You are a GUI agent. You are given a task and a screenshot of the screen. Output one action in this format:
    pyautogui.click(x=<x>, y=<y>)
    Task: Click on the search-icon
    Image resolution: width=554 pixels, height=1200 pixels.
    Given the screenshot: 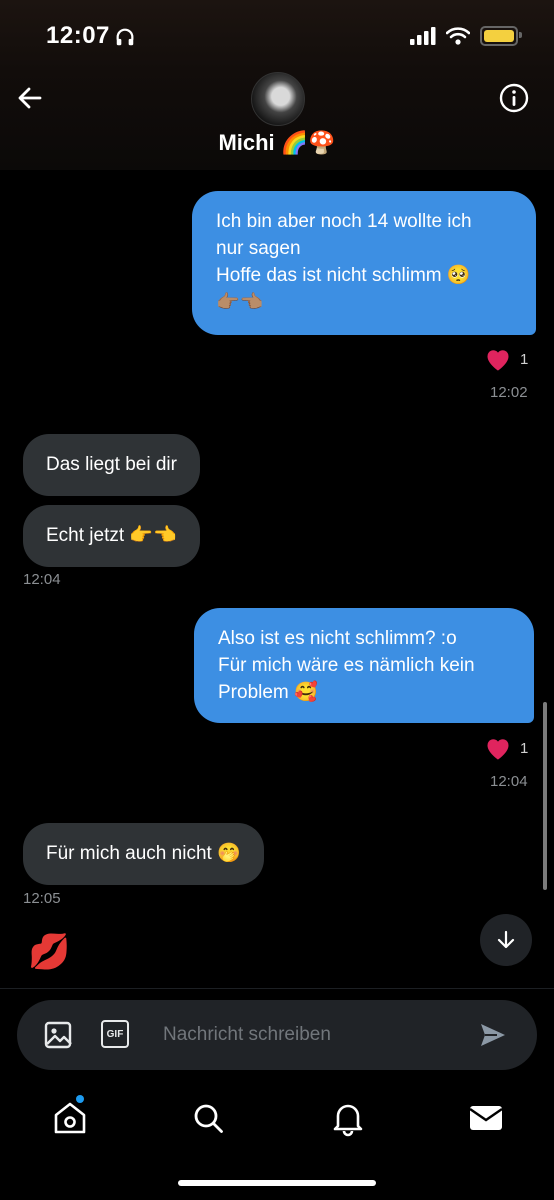 What is the action you would take?
    pyautogui.click(x=208, y=1118)
    